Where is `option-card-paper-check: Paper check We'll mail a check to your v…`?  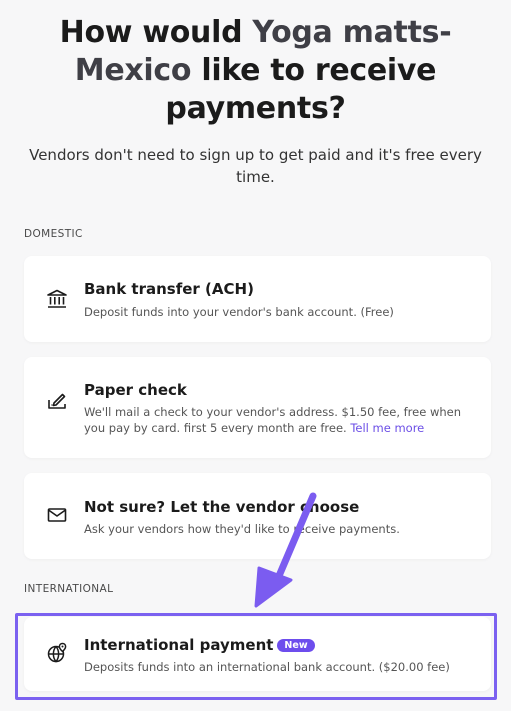 option-card-paper-check: Paper check We'll mail a check to your v… is located at coordinates (257, 407).